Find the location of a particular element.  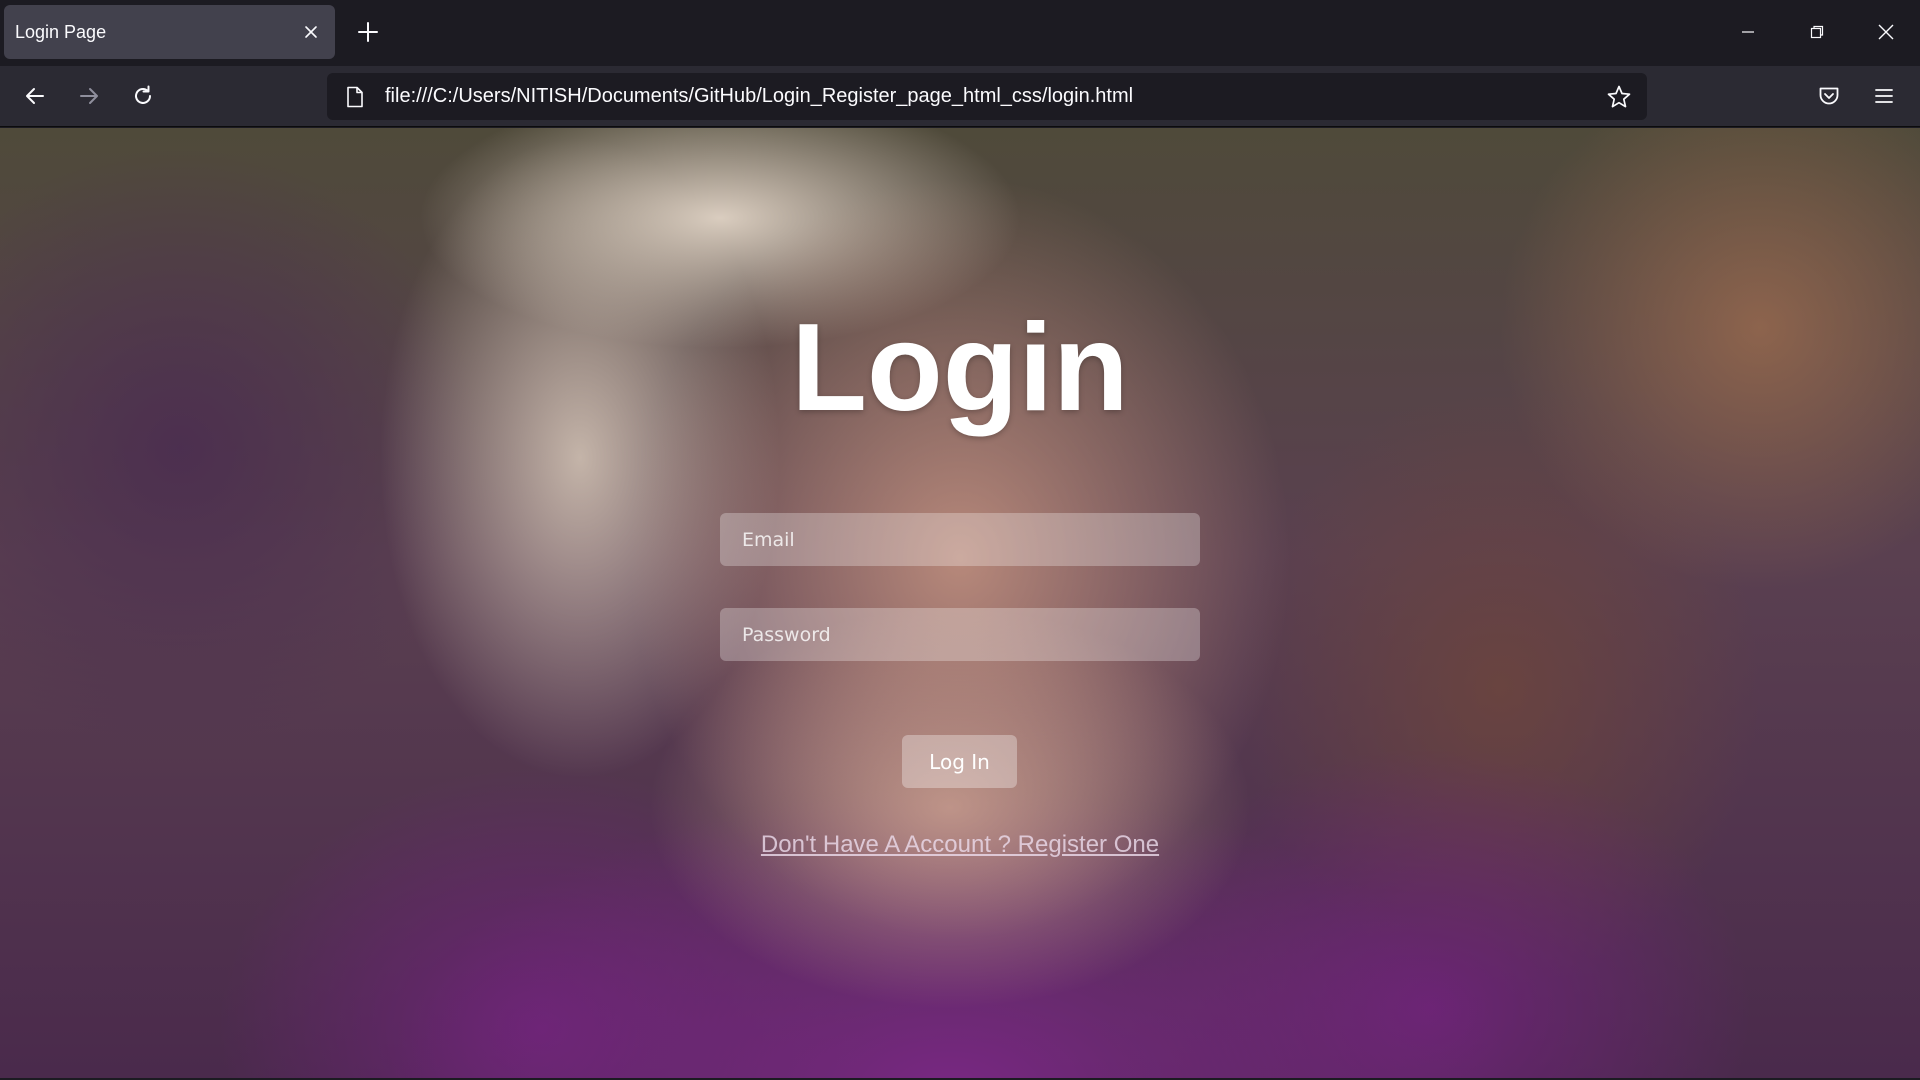

restore-icon is located at coordinates (1817, 32).